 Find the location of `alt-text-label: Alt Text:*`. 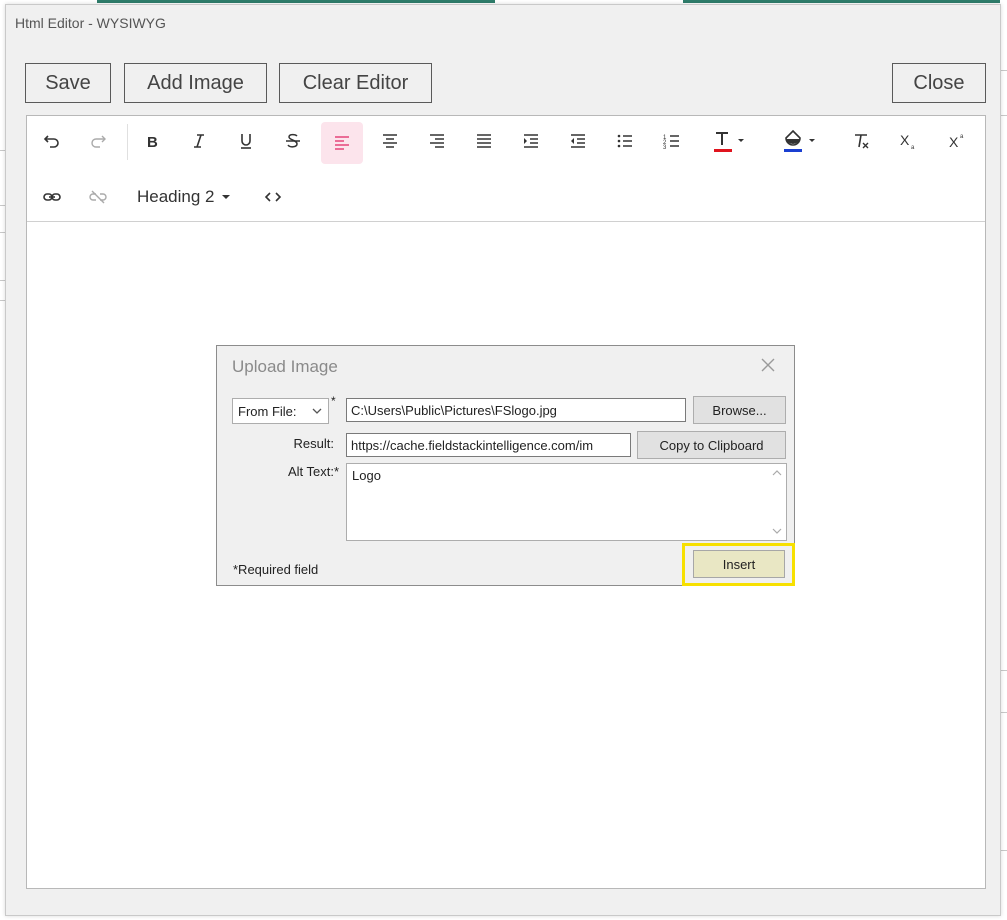

alt-text-label: Alt Text:* is located at coordinates (313, 471).